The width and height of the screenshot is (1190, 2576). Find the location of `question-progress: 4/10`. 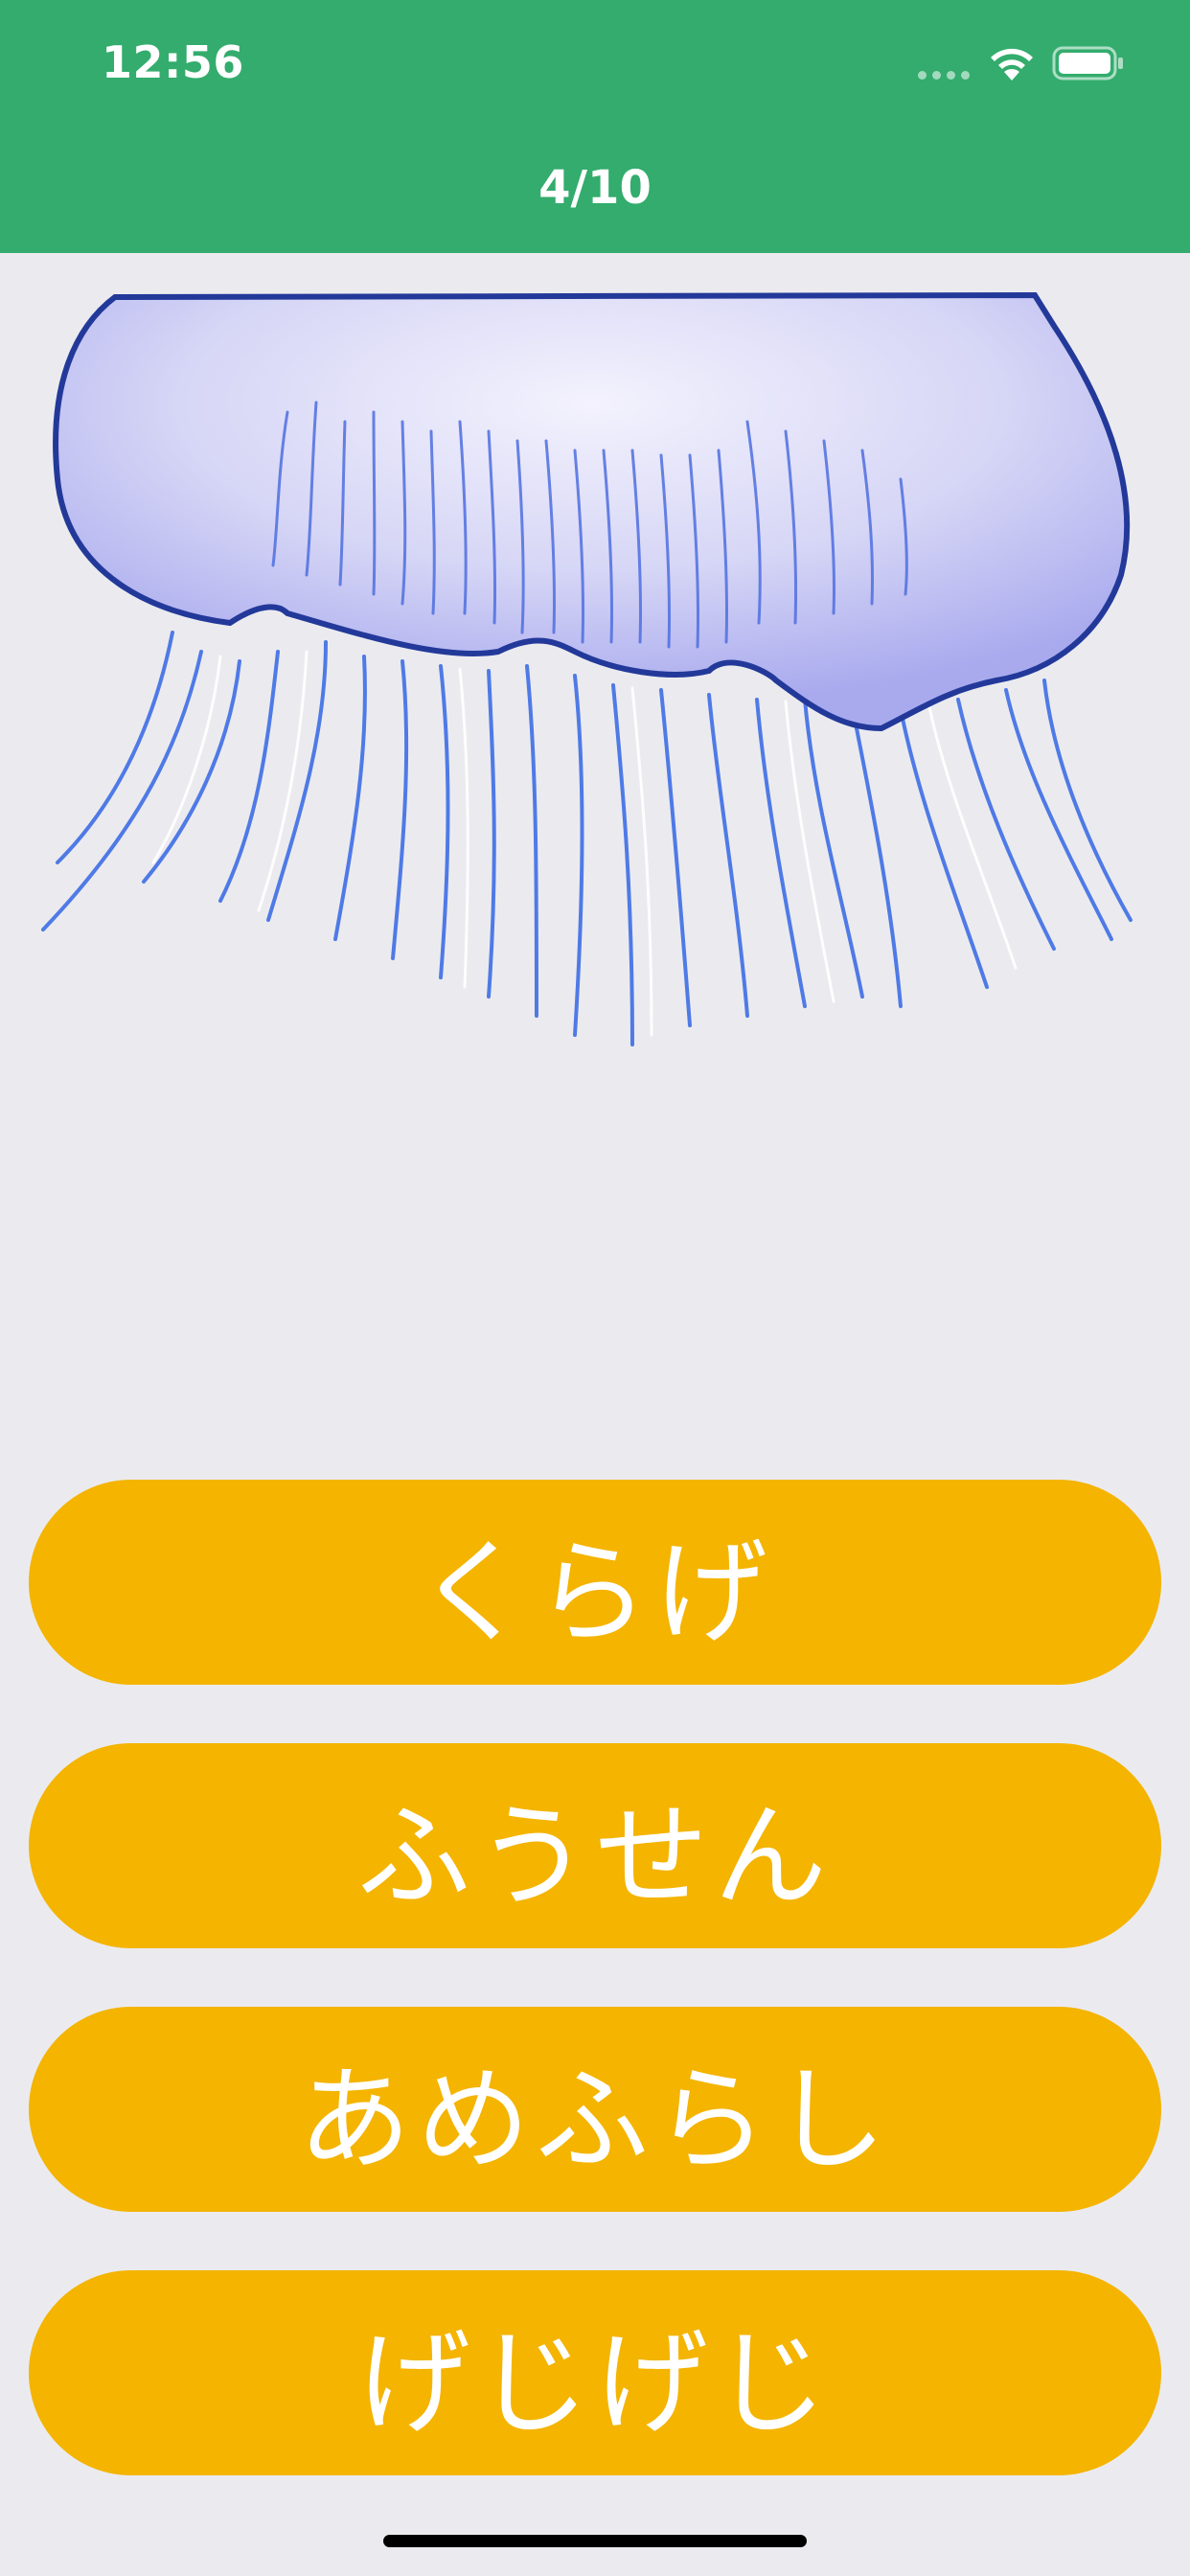

question-progress: 4/10 is located at coordinates (595, 188).